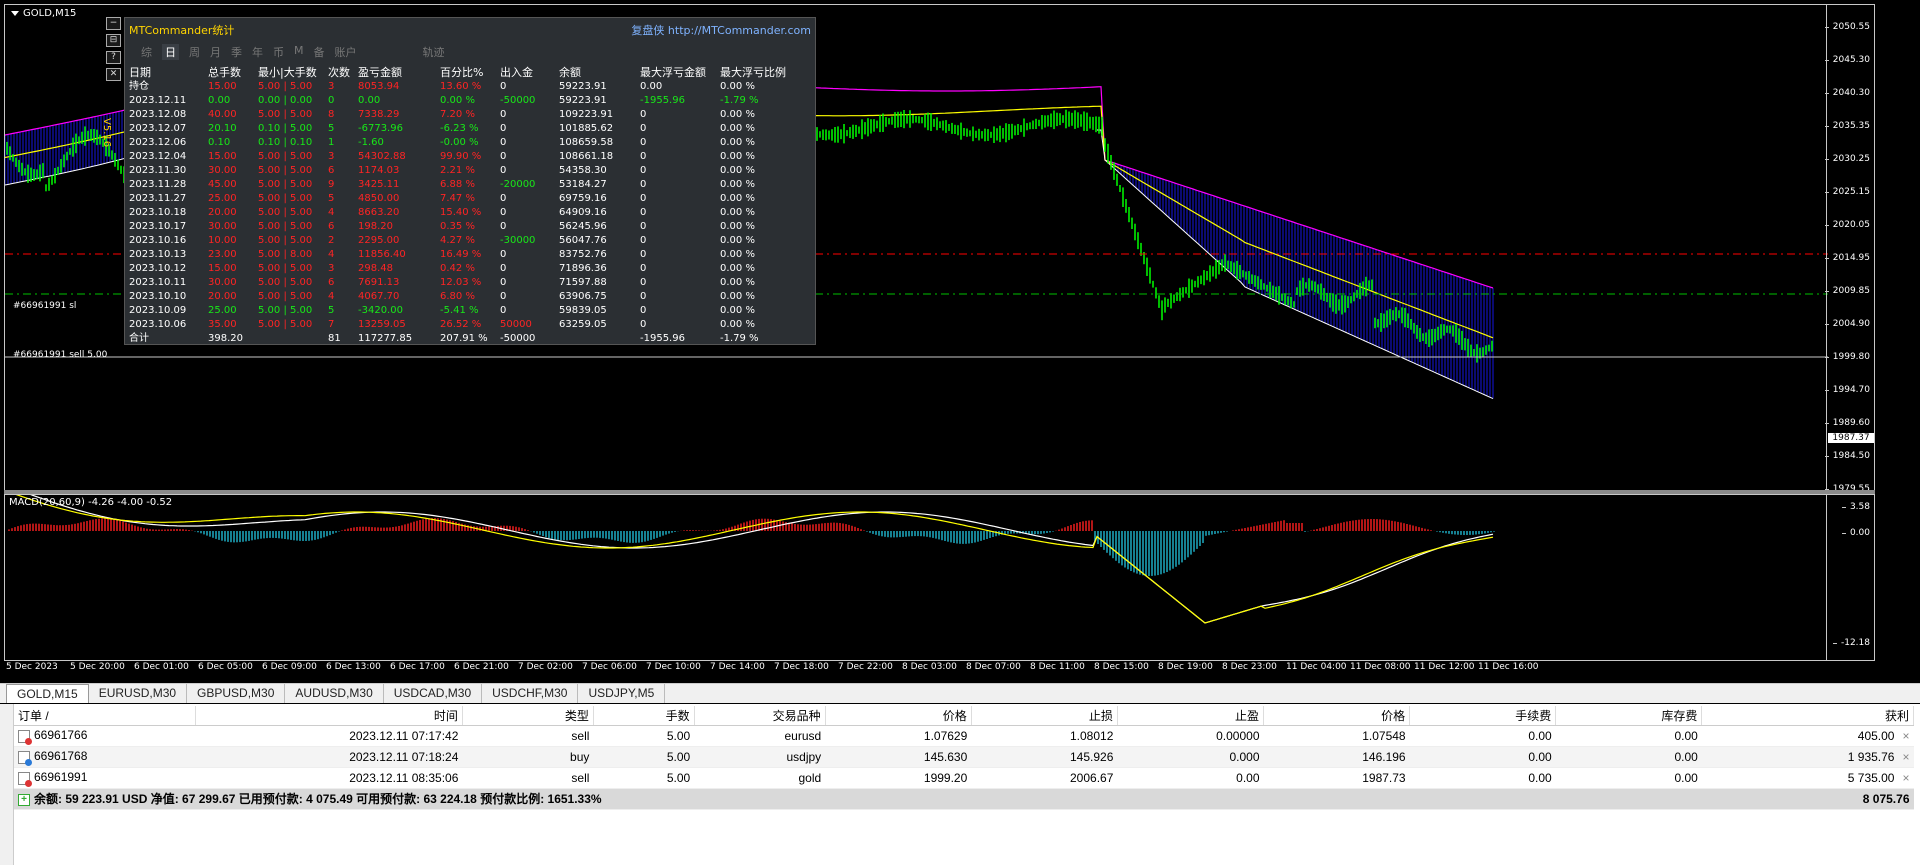  Describe the element at coordinates (215, 52) in the screenshot. I see `stats-tab: 月` at that location.